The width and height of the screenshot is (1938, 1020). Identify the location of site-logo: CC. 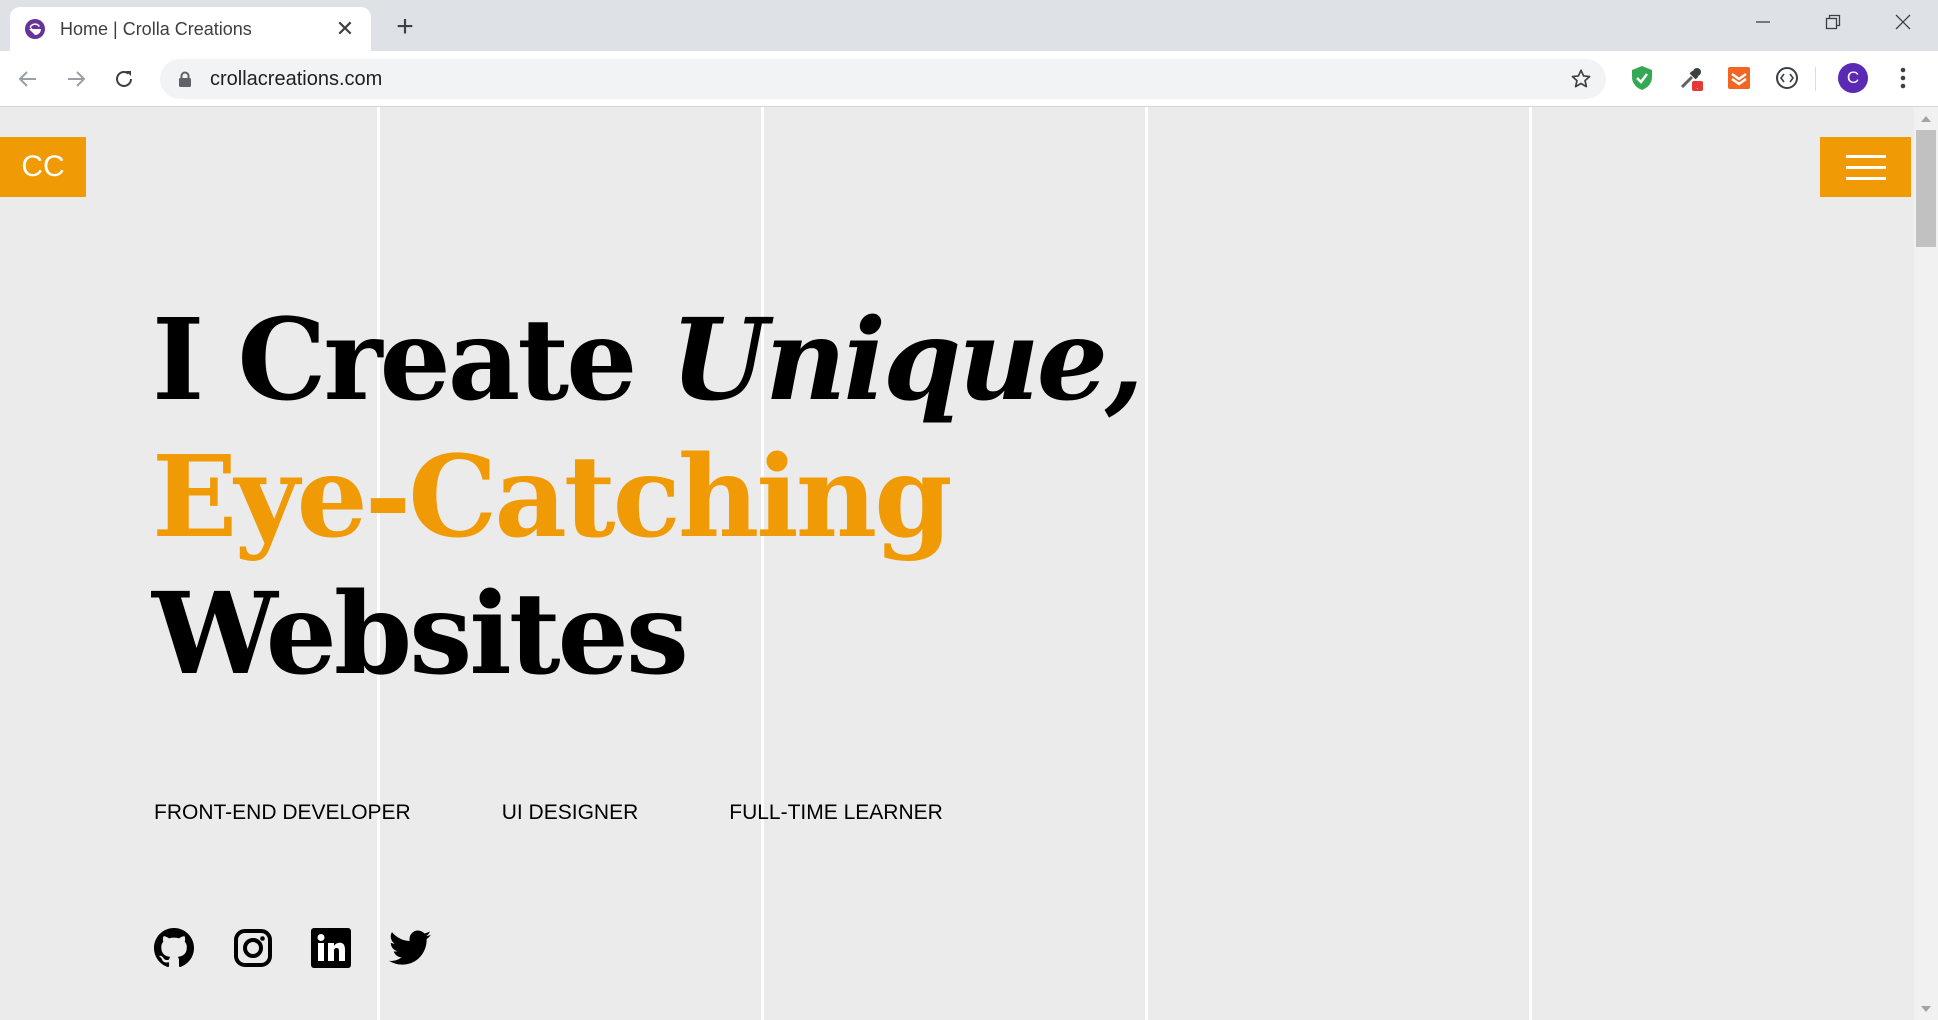
(43, 167).